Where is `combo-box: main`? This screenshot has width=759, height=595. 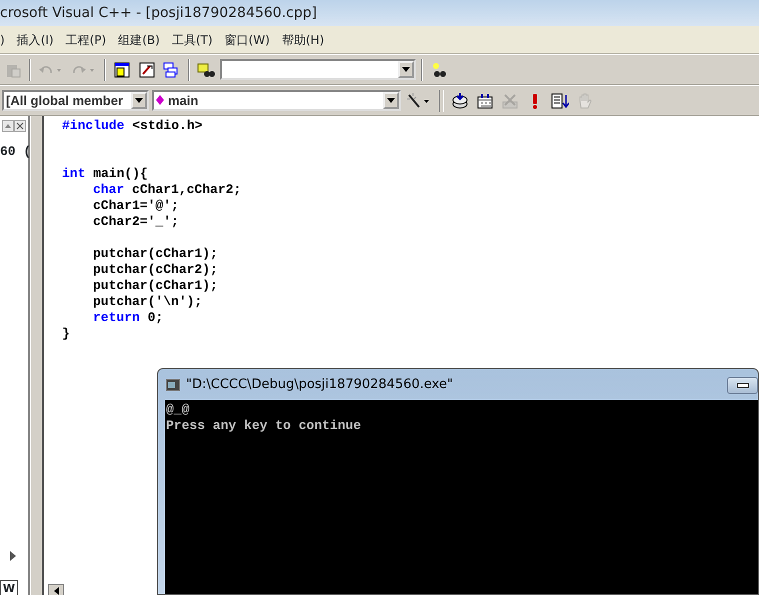 combo-box: main is located at coordinates (276, 100).